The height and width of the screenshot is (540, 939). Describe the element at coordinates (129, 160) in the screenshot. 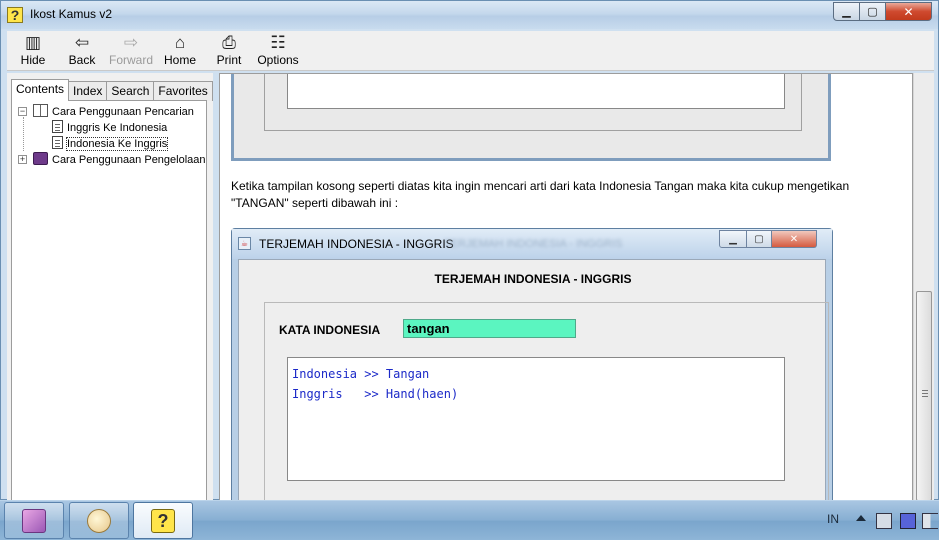

I see `tree-item-label: Cara Penggunaan Pengelolaan` at that location.